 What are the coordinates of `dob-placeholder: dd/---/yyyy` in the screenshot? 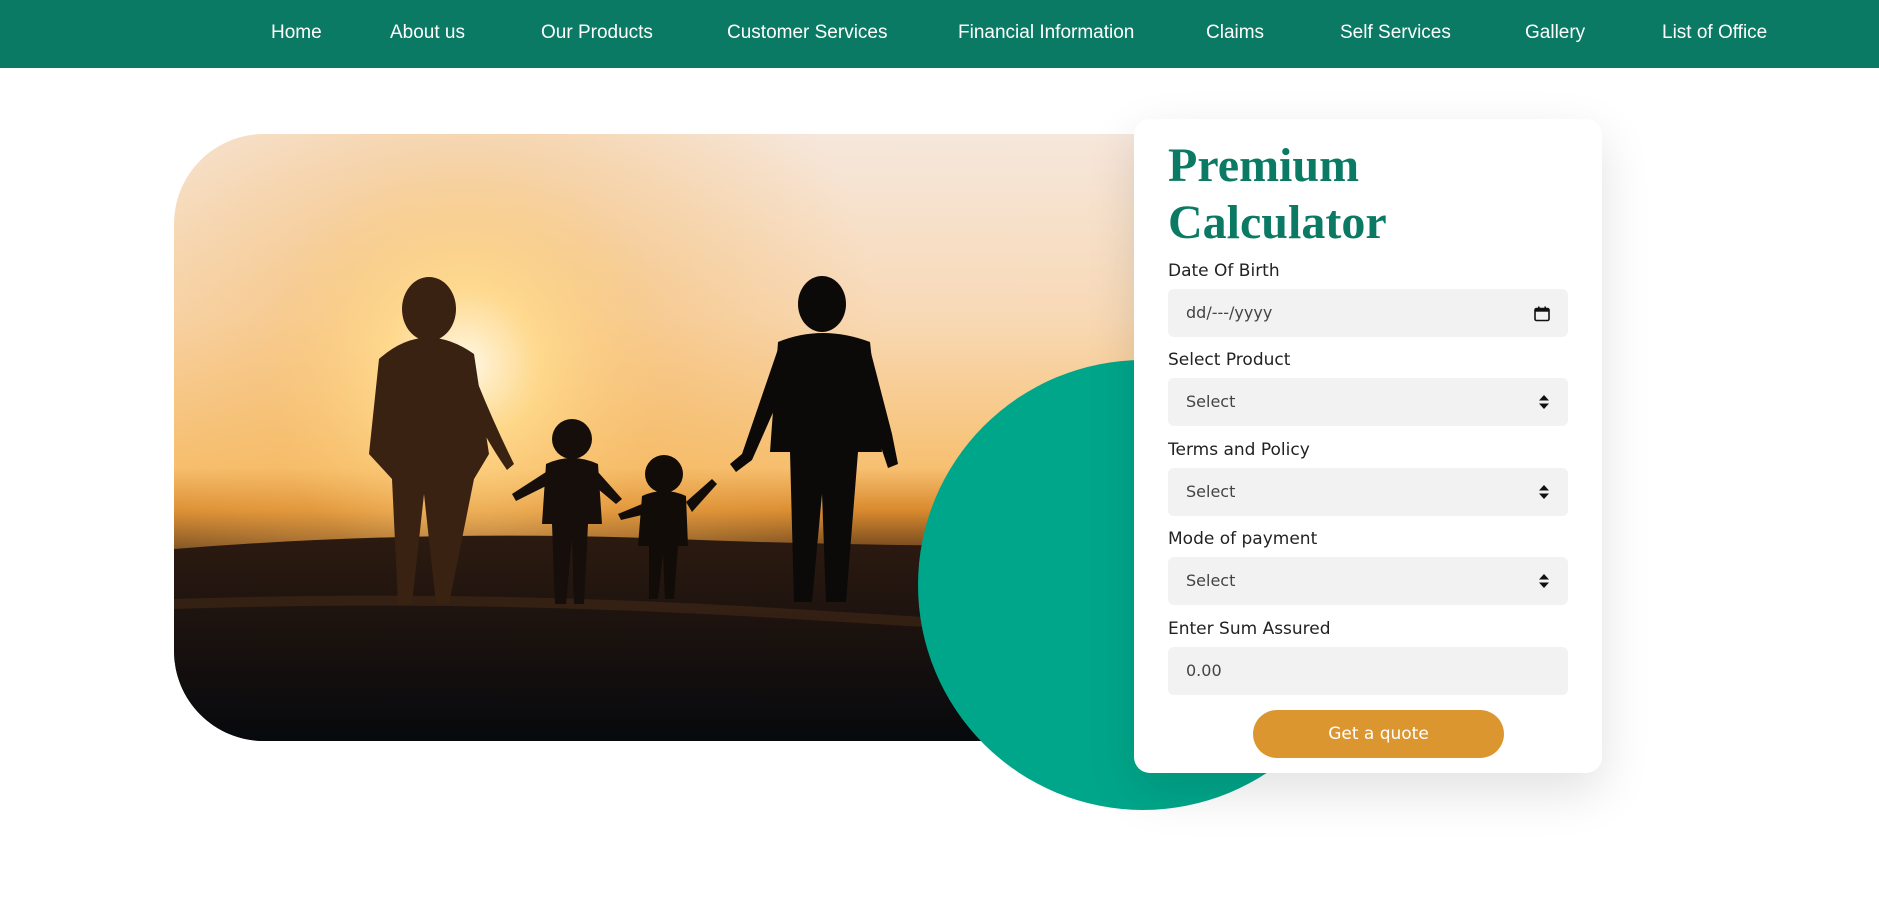 It's located at (1229, 312).